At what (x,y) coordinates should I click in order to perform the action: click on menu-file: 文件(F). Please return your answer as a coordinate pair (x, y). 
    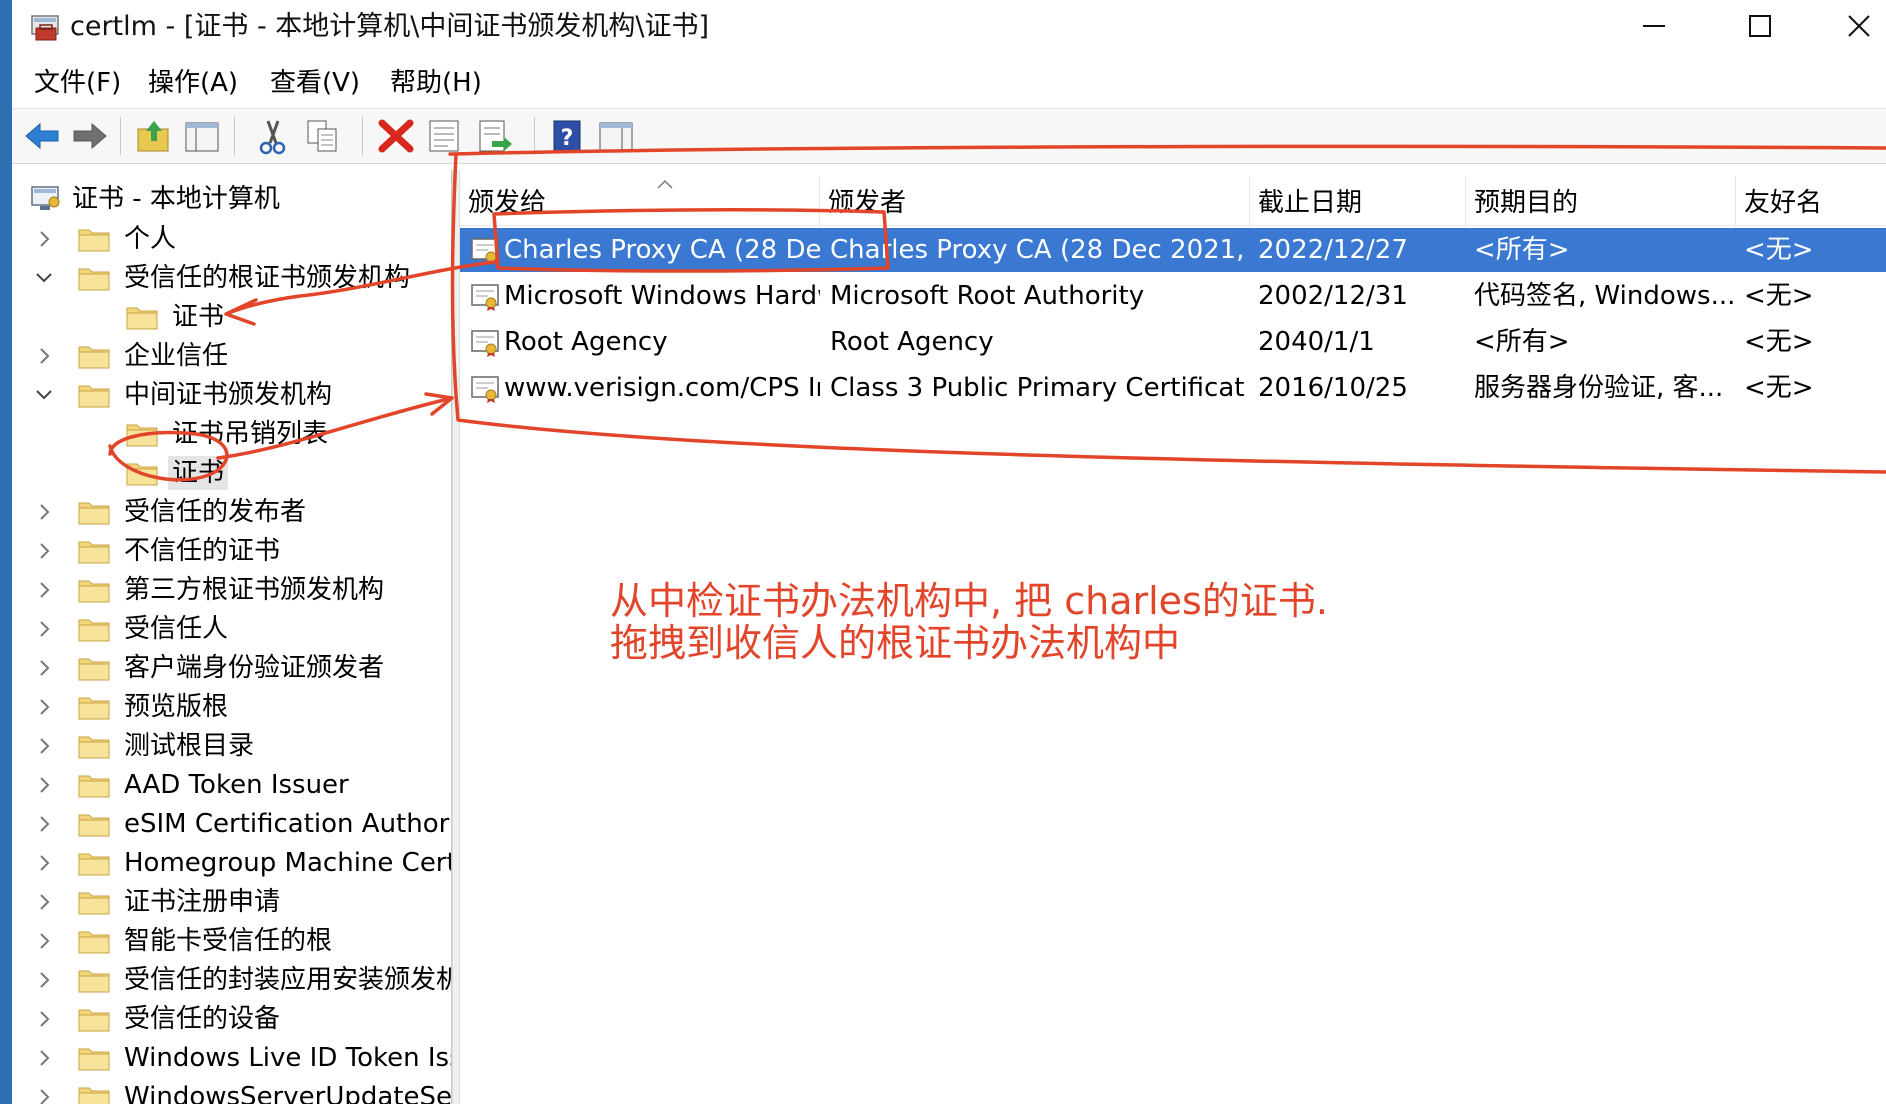
    Looking at the image, I should click on (77, 83).